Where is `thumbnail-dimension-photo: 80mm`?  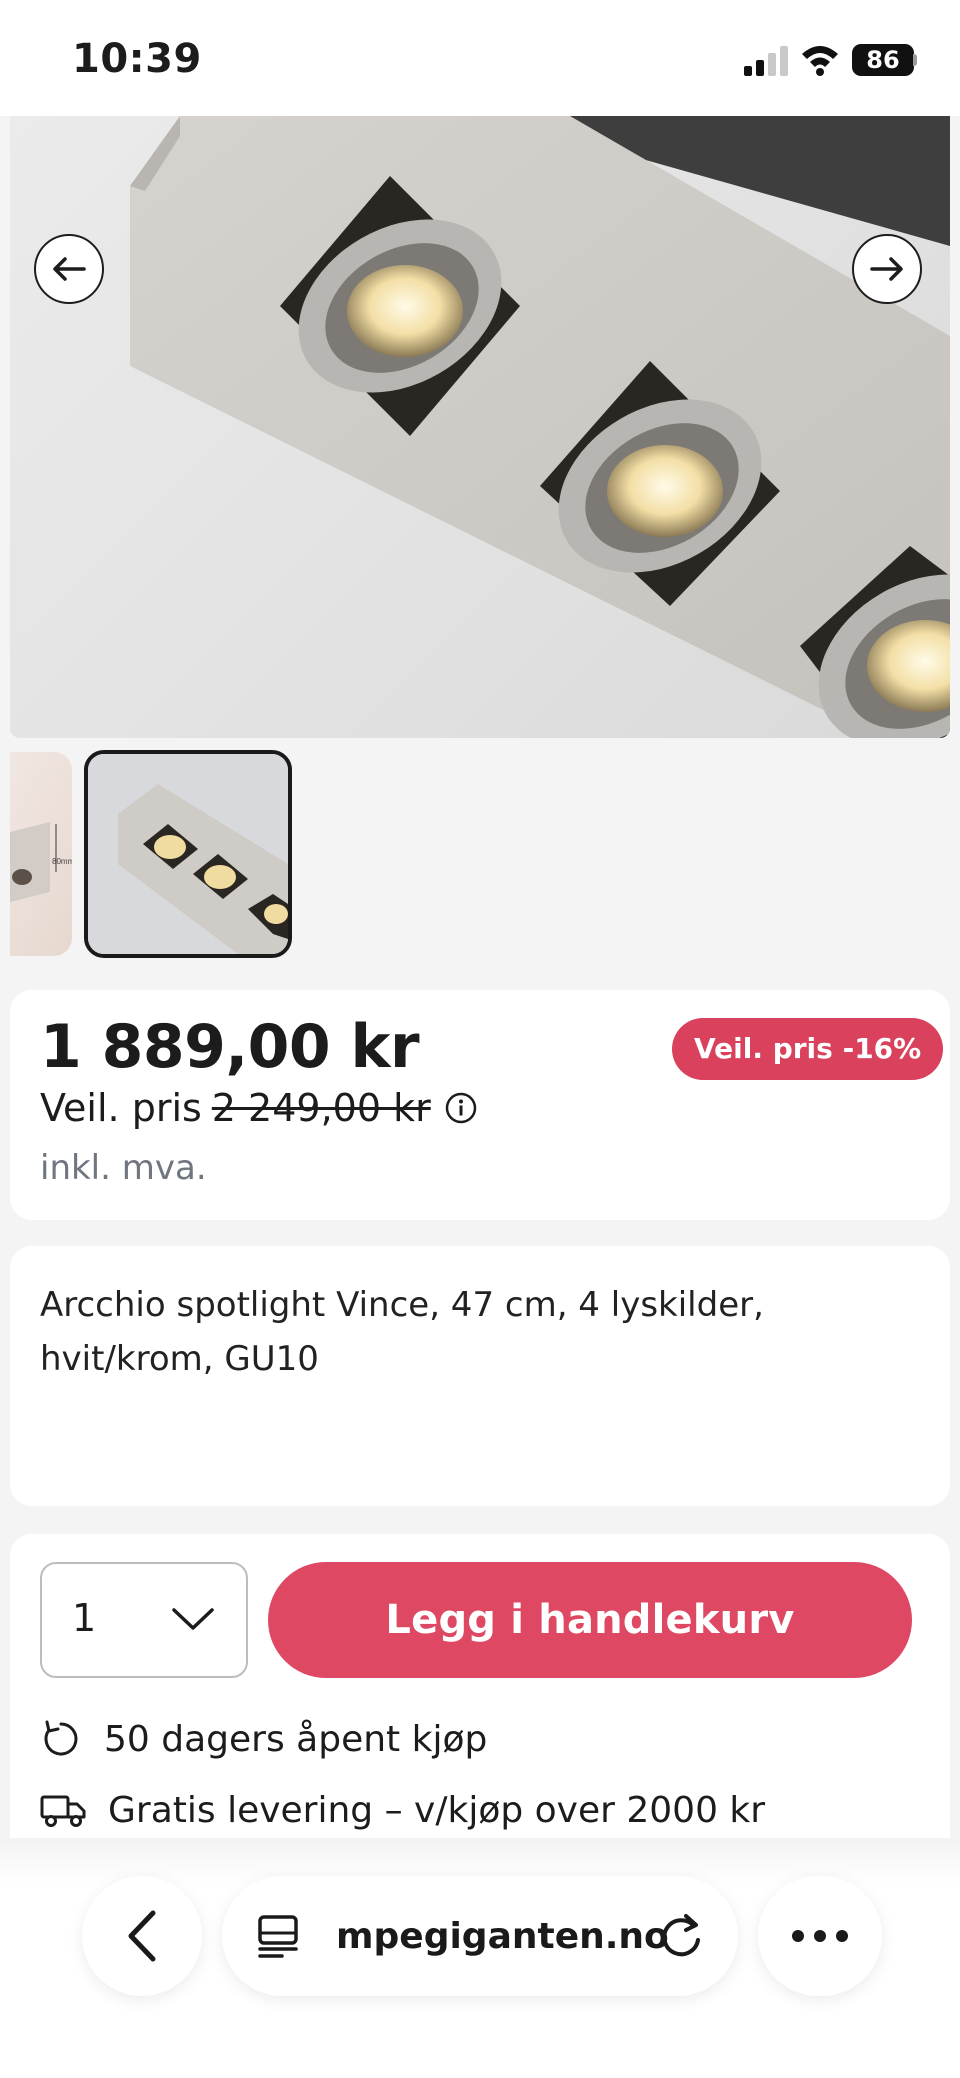 thumbnail-dimension-photo: 80mm is located at coordinates (41, 862).